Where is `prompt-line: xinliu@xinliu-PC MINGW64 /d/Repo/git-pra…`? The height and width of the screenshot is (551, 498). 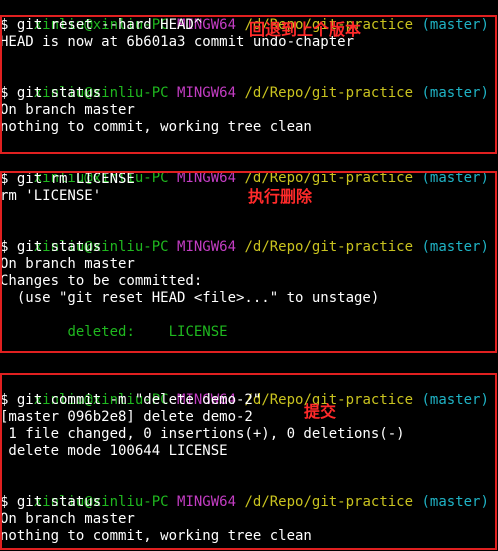
prompt-line: xinliu@xinliu-PC MINGW64 /d/Repo/git-pra… is located at coordinates (244, 169).